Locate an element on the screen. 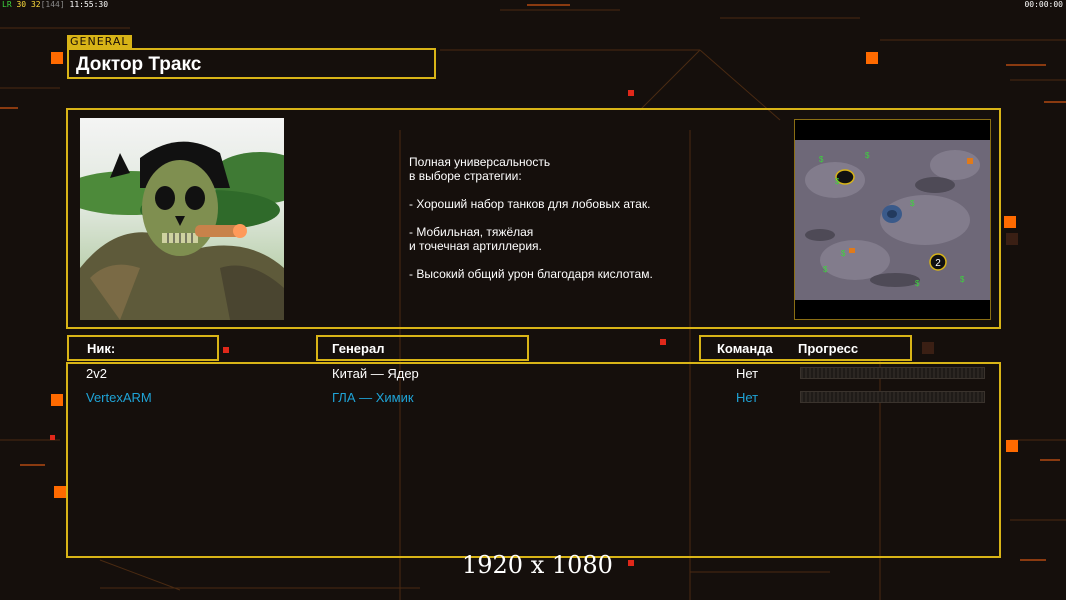 The width and height of the screenshot is (1066, 600). general-name-box: Доктор Тракс is located at coordinates (251, 63).